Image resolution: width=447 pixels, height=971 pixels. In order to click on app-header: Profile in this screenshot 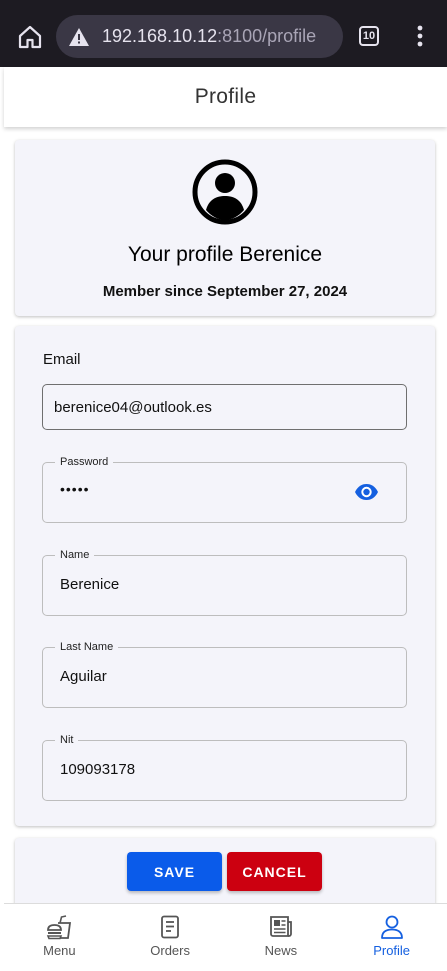, I will do `click(225, 97)`.